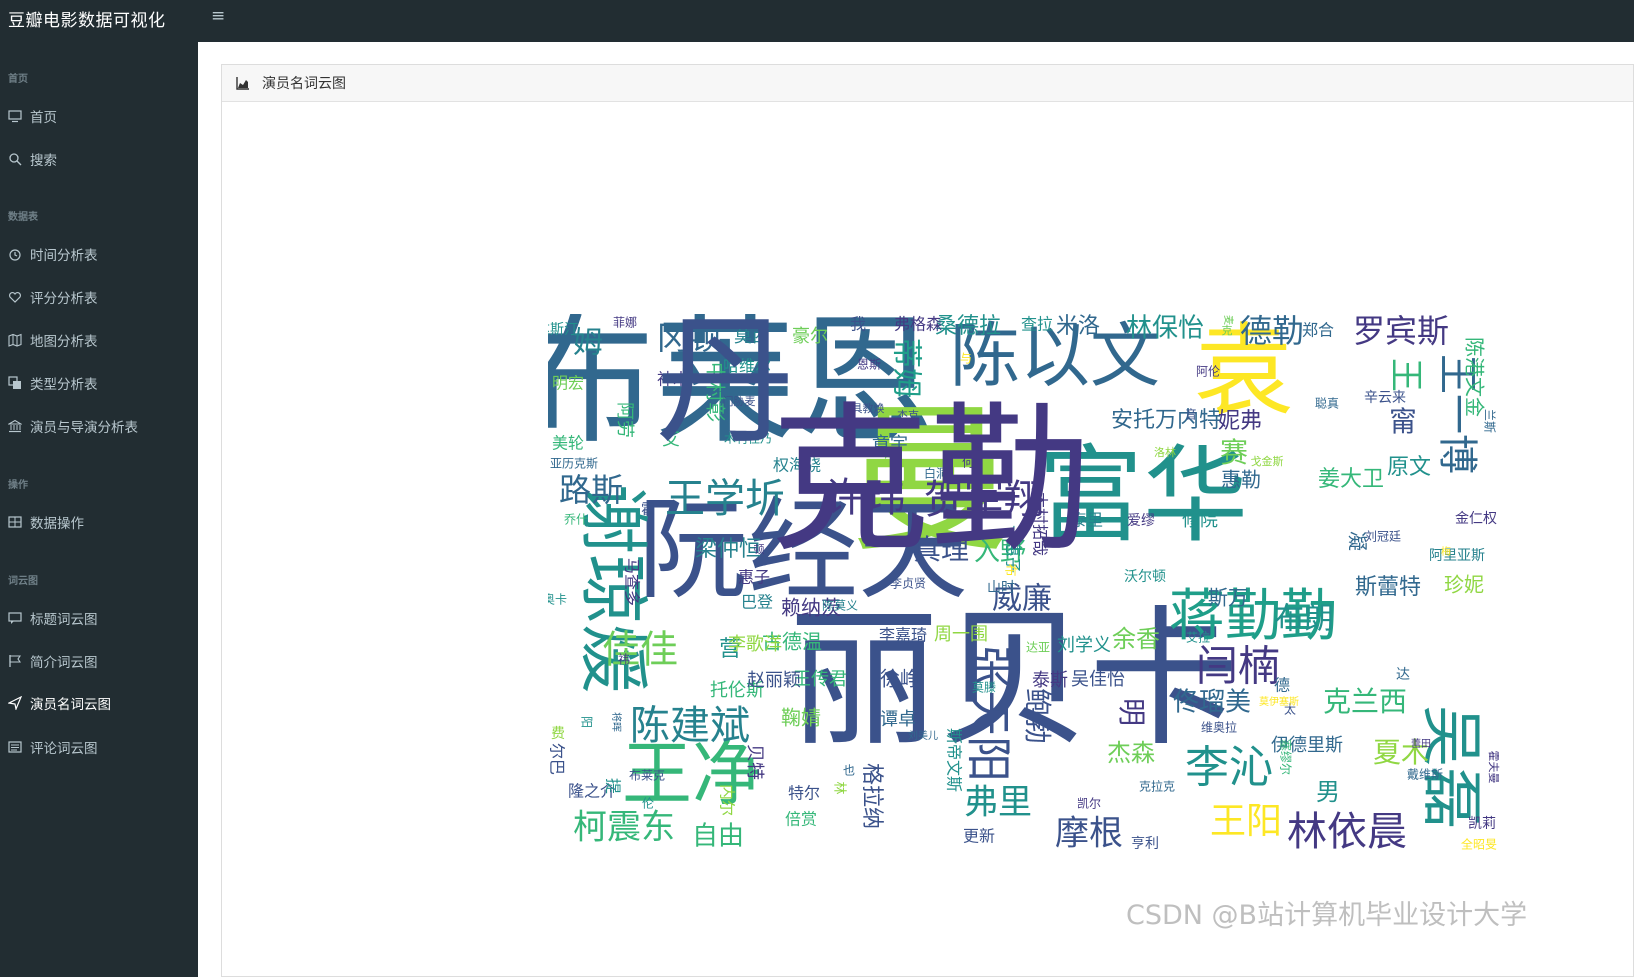  What do you see at coordinates (99, 254) in the screenshot?
I see `sidebar-item-time-analysis: 时间分析表` at bounding box center [99, 254].